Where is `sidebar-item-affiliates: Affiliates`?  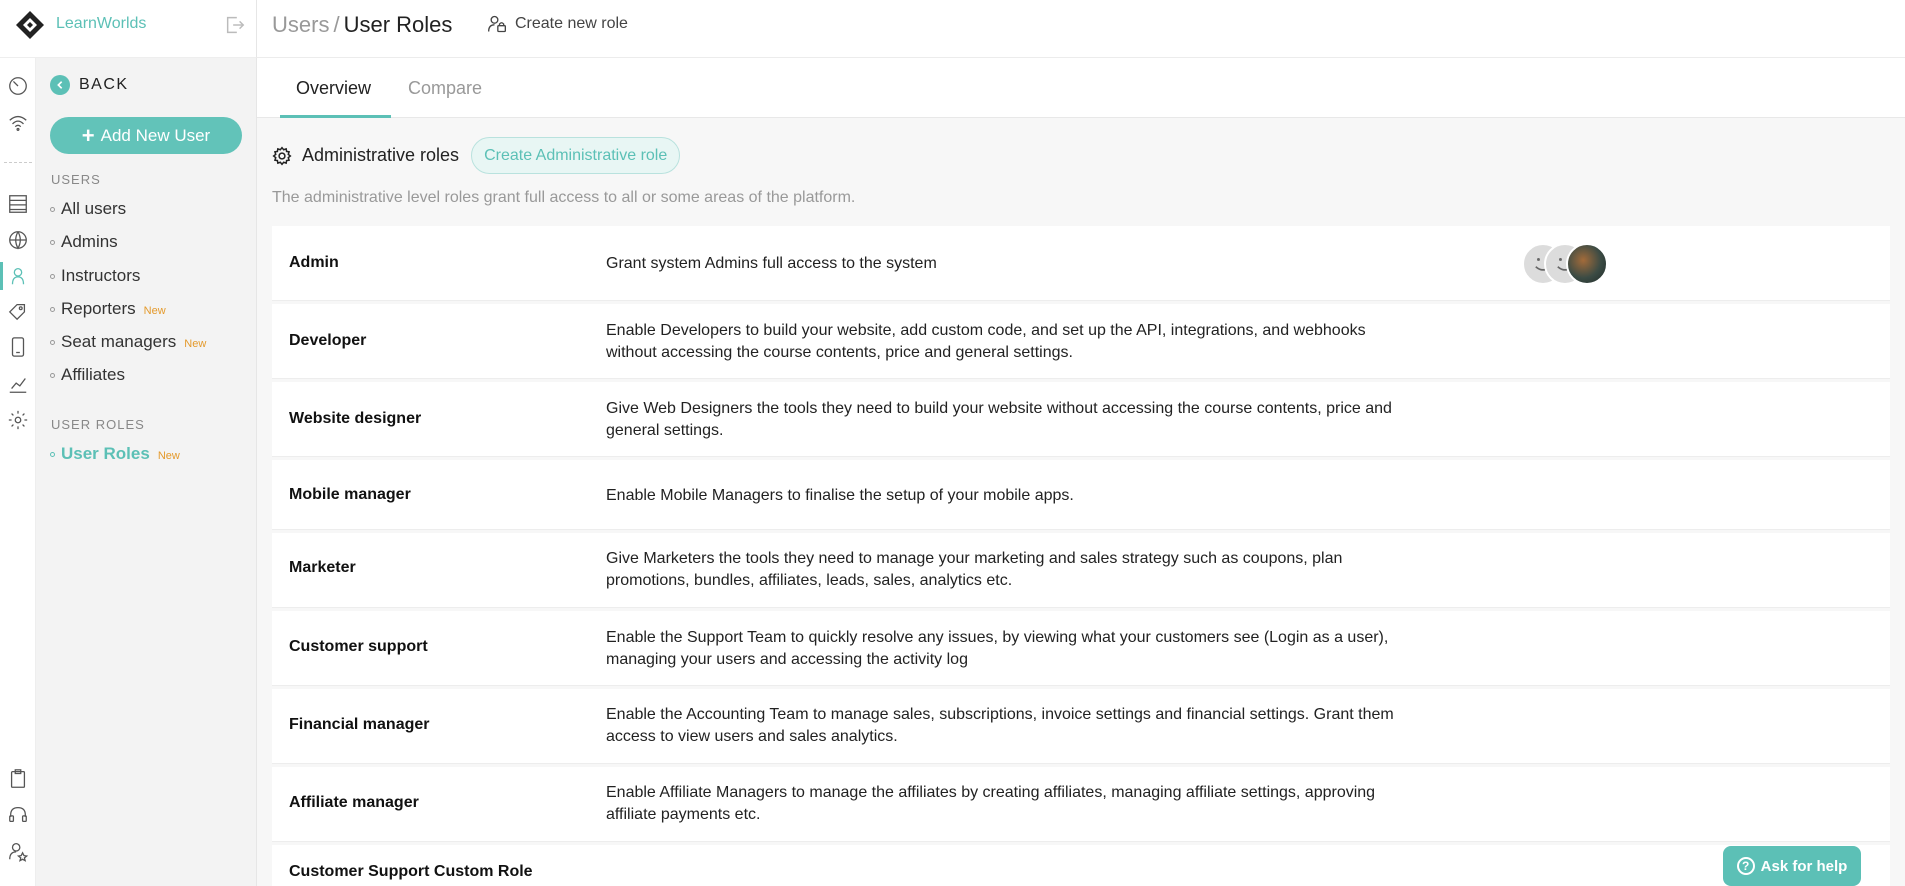 sidebar-item-affiliates: Affiliates is located at coordinates (87, 375).